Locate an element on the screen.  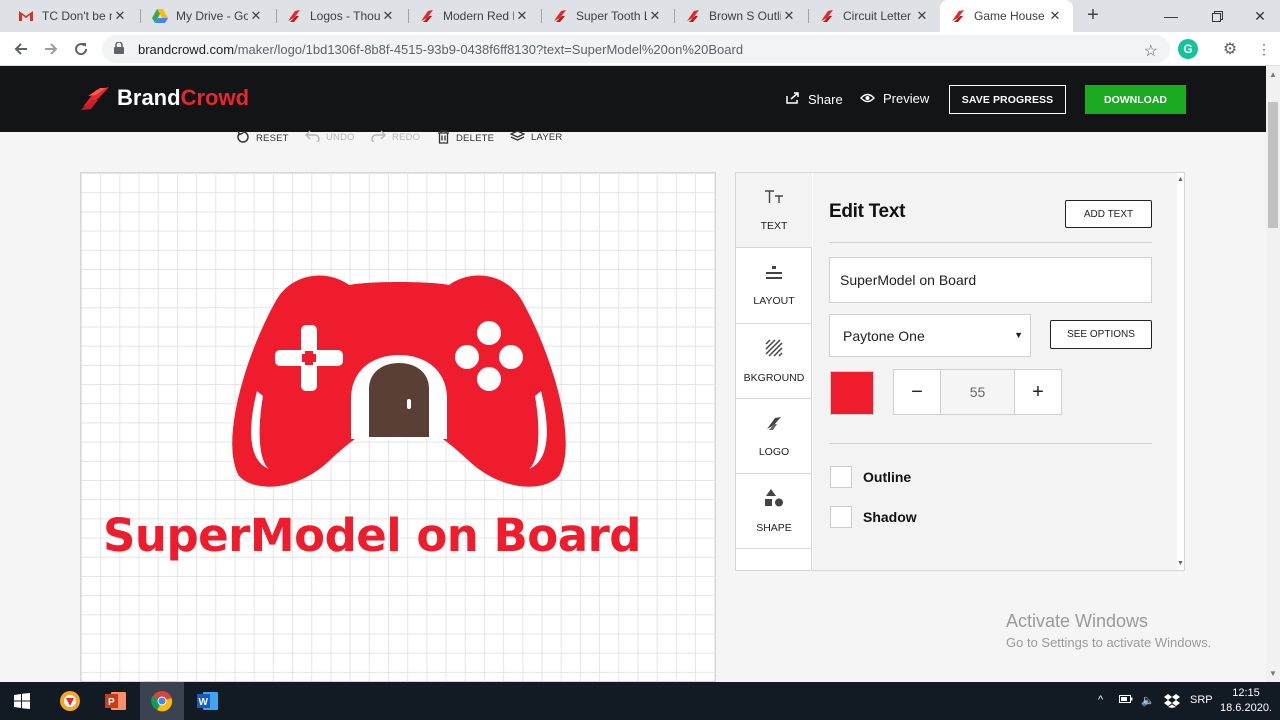
browser-tab: Logos - Thous ✕ is located at coordinates (341, 16).